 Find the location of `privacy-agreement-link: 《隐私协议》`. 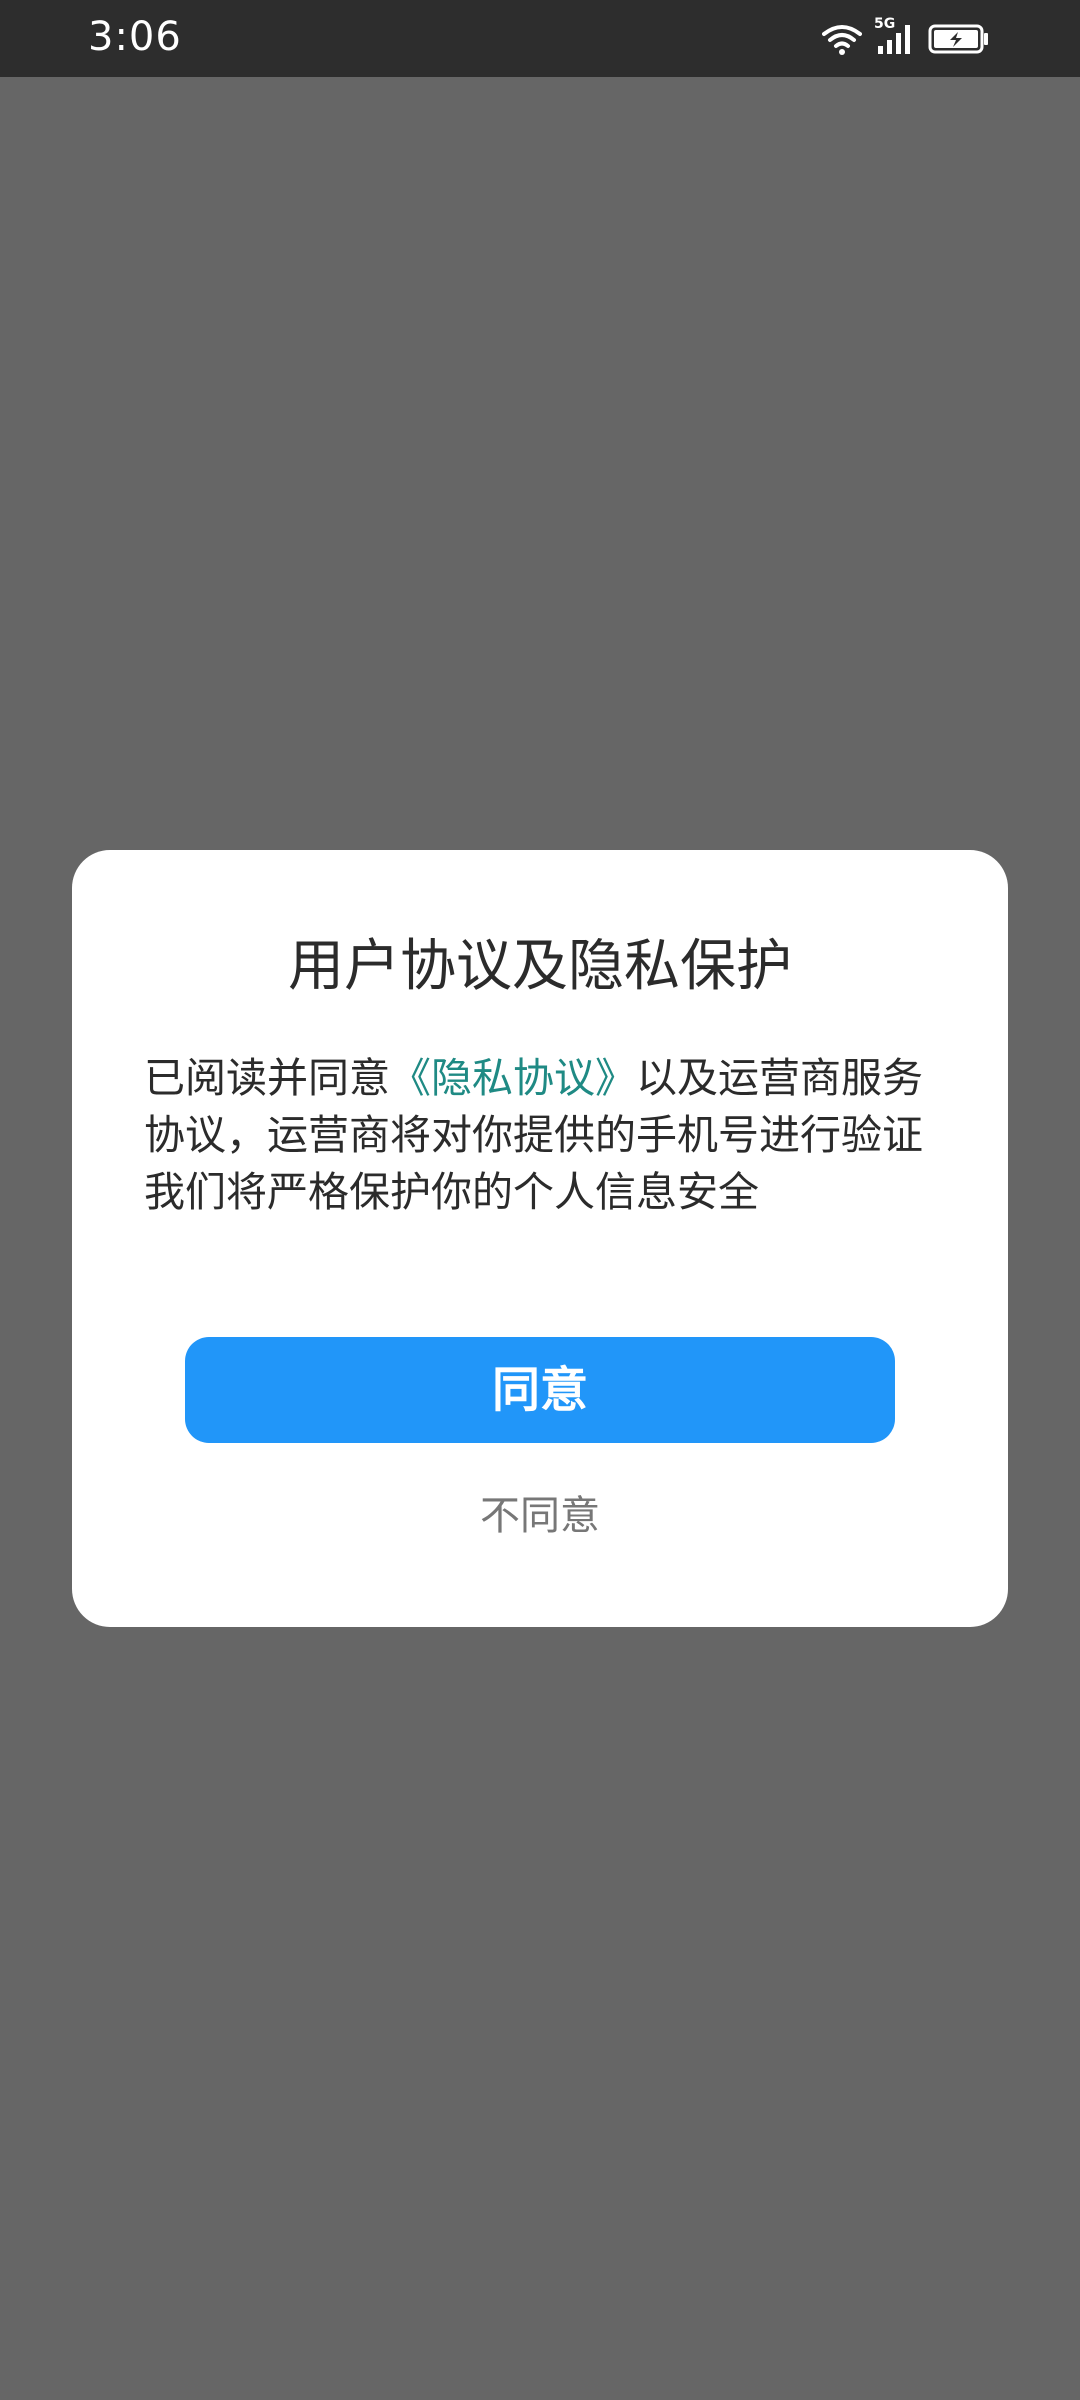

privacy-agreement-link: 《隐私协议》 is located at coordinates (513, 1078).